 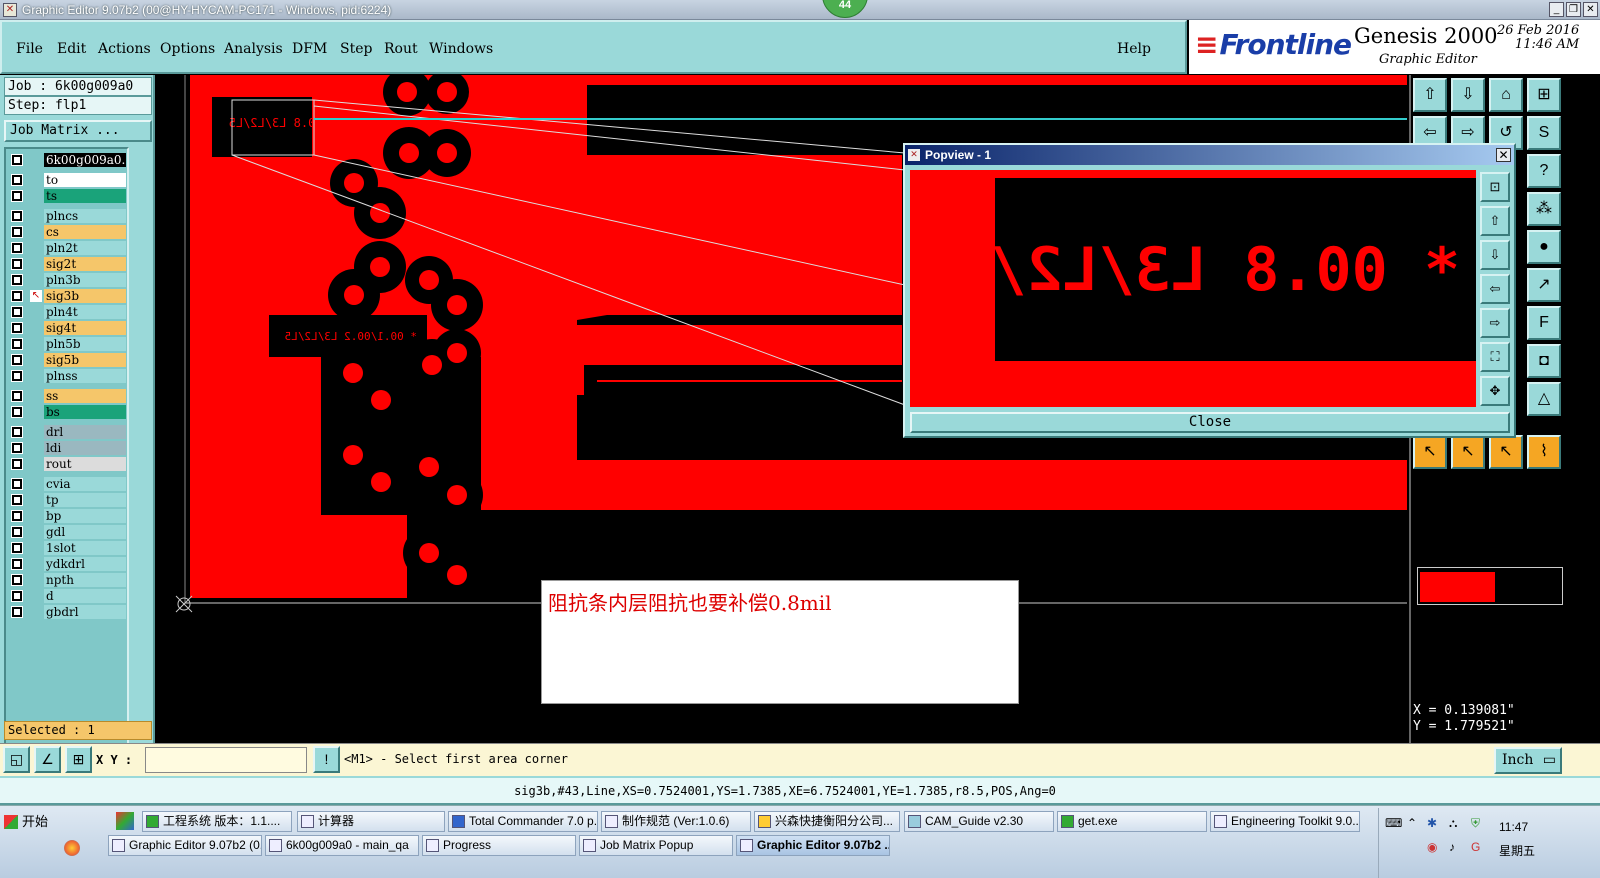 What do you see at coordinates (85, 216) in the screenshot?
I see `layer-name: plncs` at bounding box center [85, 216].